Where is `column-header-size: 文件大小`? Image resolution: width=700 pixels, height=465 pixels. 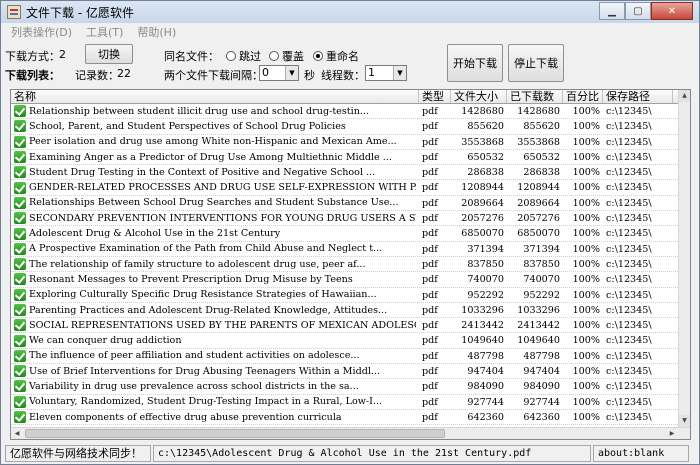 column-header-size: 文件大小 is located at coordinates (479, 96).